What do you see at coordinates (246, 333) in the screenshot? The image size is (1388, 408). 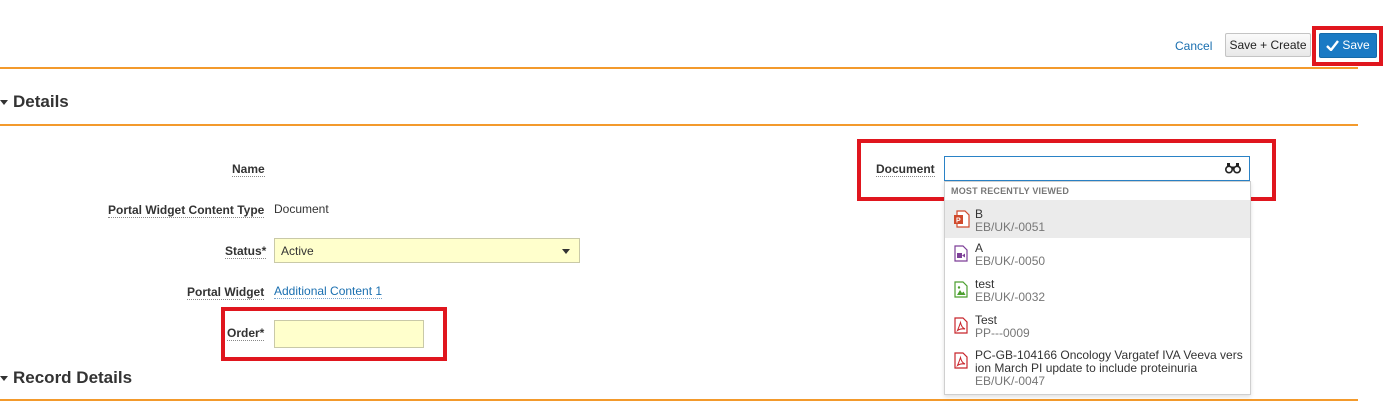 I see `order-label: Order*` at bounding box center [246, 333].